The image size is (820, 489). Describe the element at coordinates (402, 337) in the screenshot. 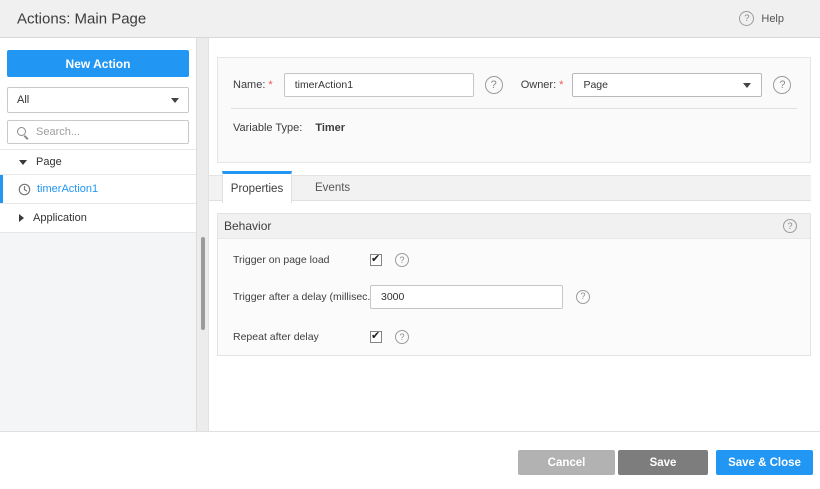

I see `repeat-after-delay-help-icon` at that location.